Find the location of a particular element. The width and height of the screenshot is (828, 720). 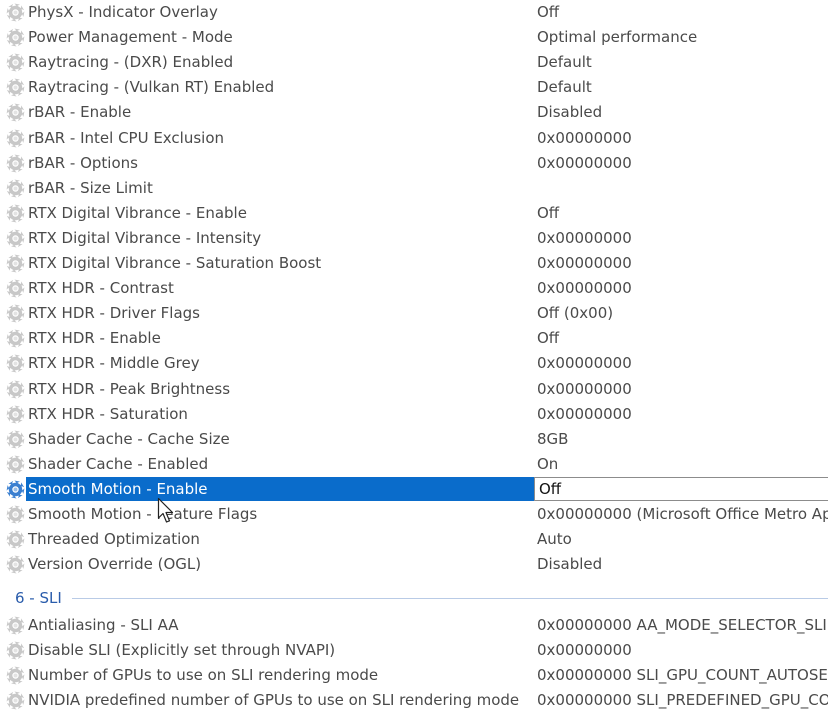

setting-name: RTX HDR - Enable is located at coordinates (94, 338).